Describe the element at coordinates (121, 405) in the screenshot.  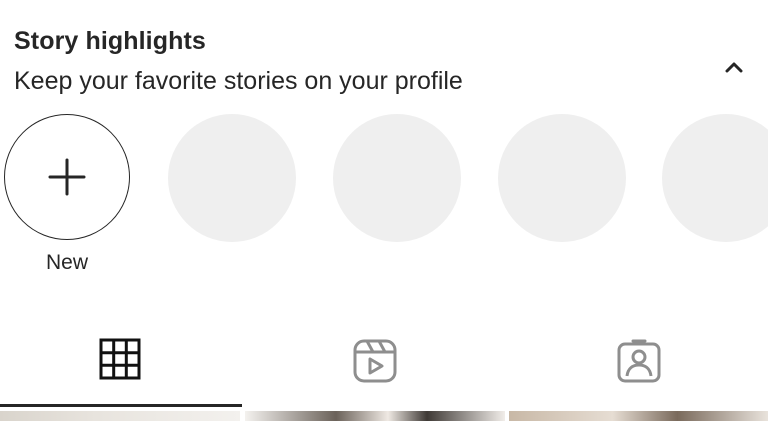
I see `active-tab-indicator` at that location.